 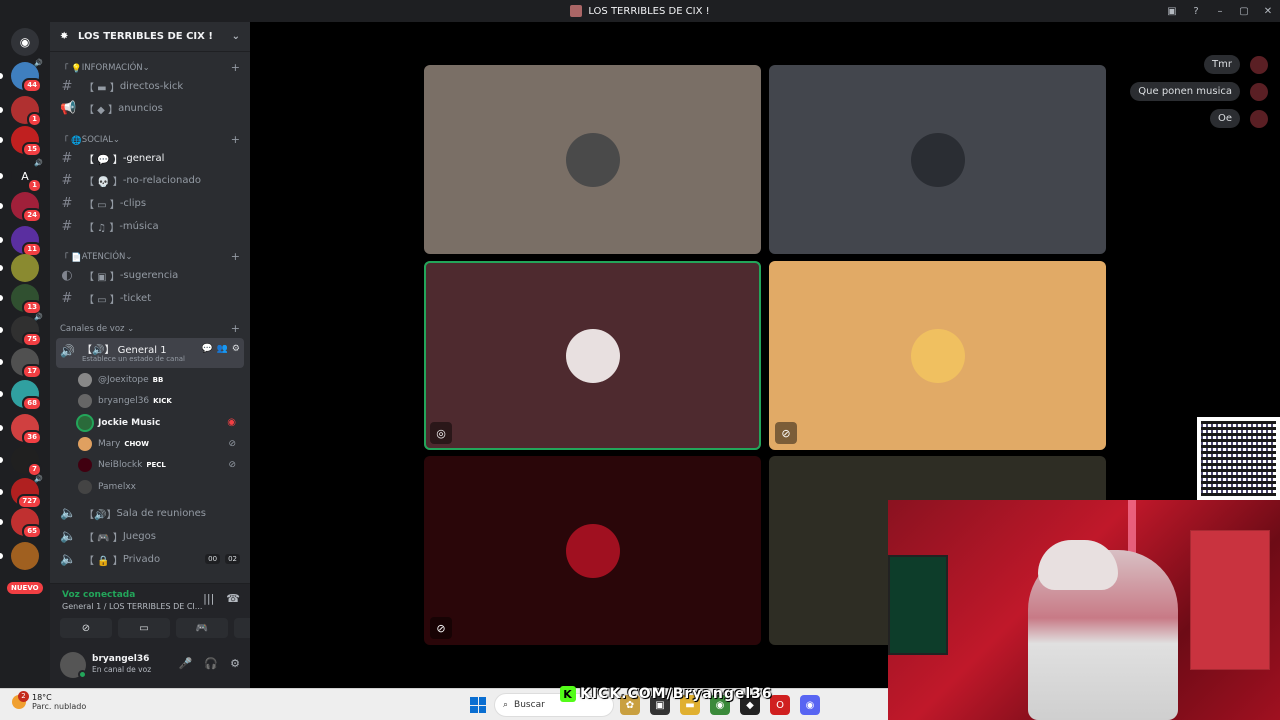 I want to click on channel-musica: # 【 ♫ 】 -música, so click(x=150, y=226).